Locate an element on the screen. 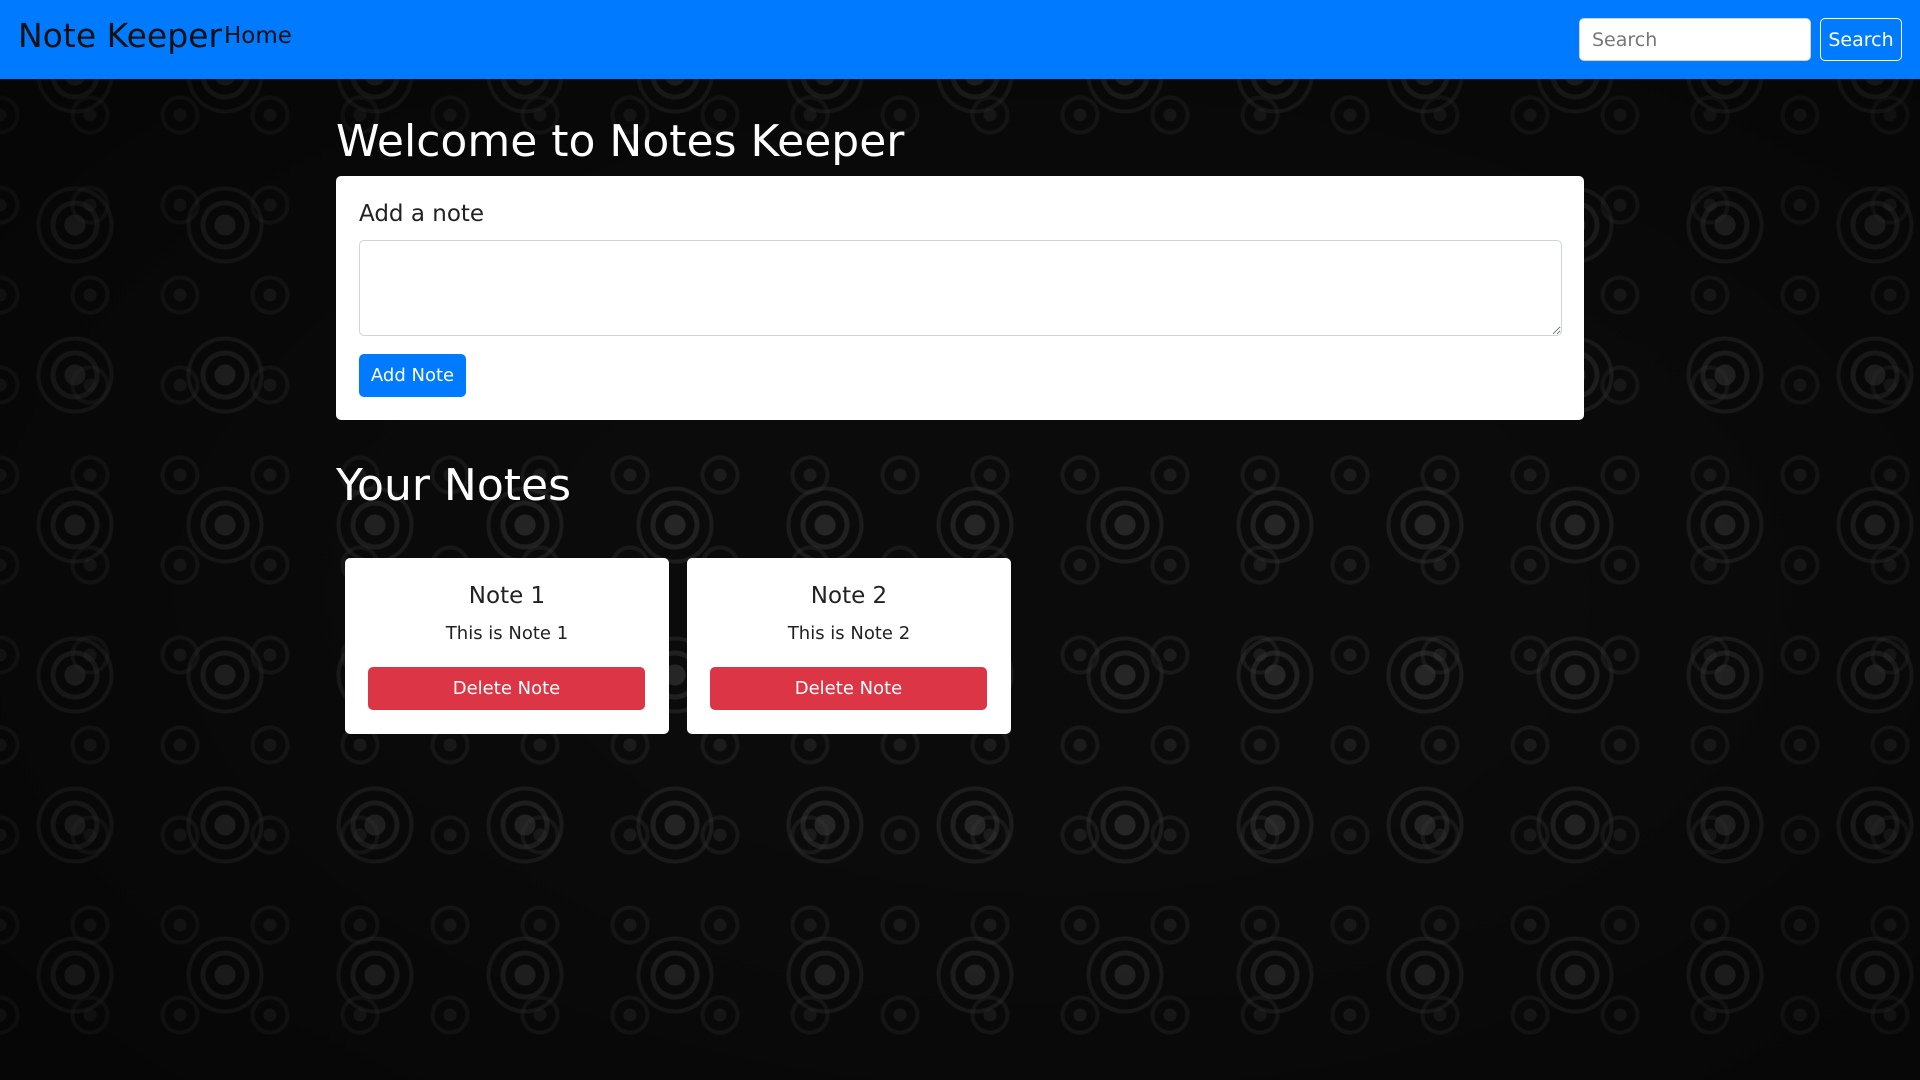  add-note-title: Add a note is located at coordinates (422, 214).